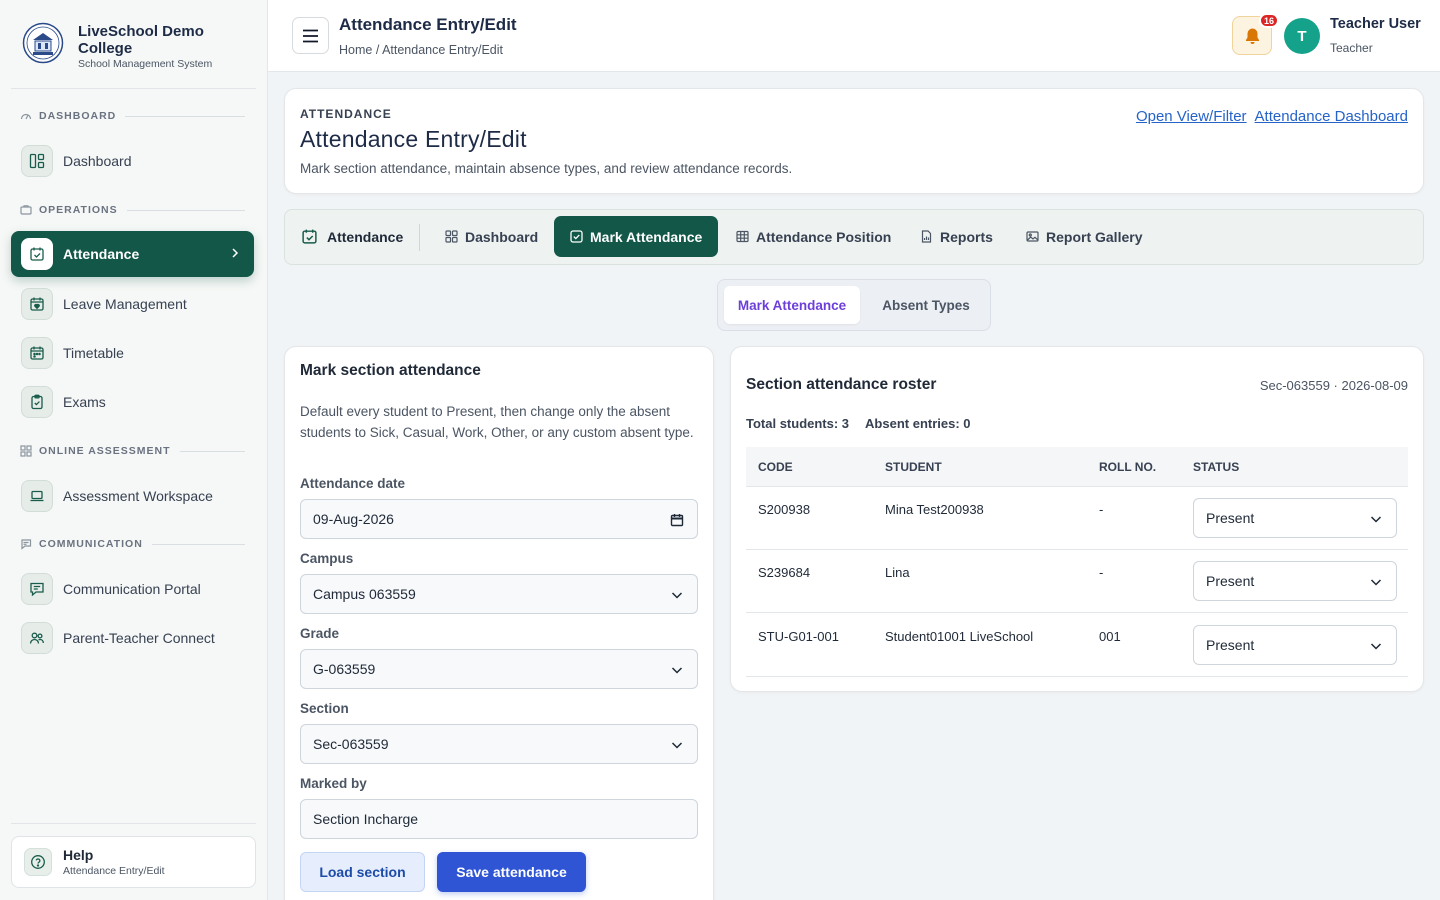 This screenshot has height=900, width=1440. What do you see at coordinates (26, 210) in the screenshot?
I see `briefcase-icon` at bounding box center [26, 210].